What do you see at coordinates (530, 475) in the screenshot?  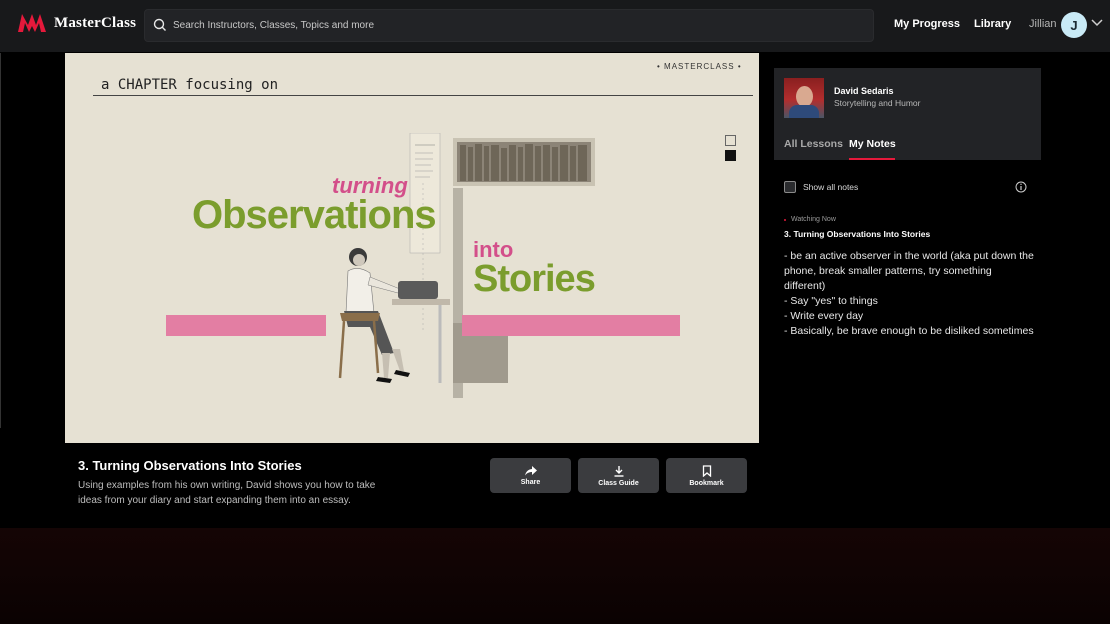 I see `share-button: Share` at bounding box center [530, 475].